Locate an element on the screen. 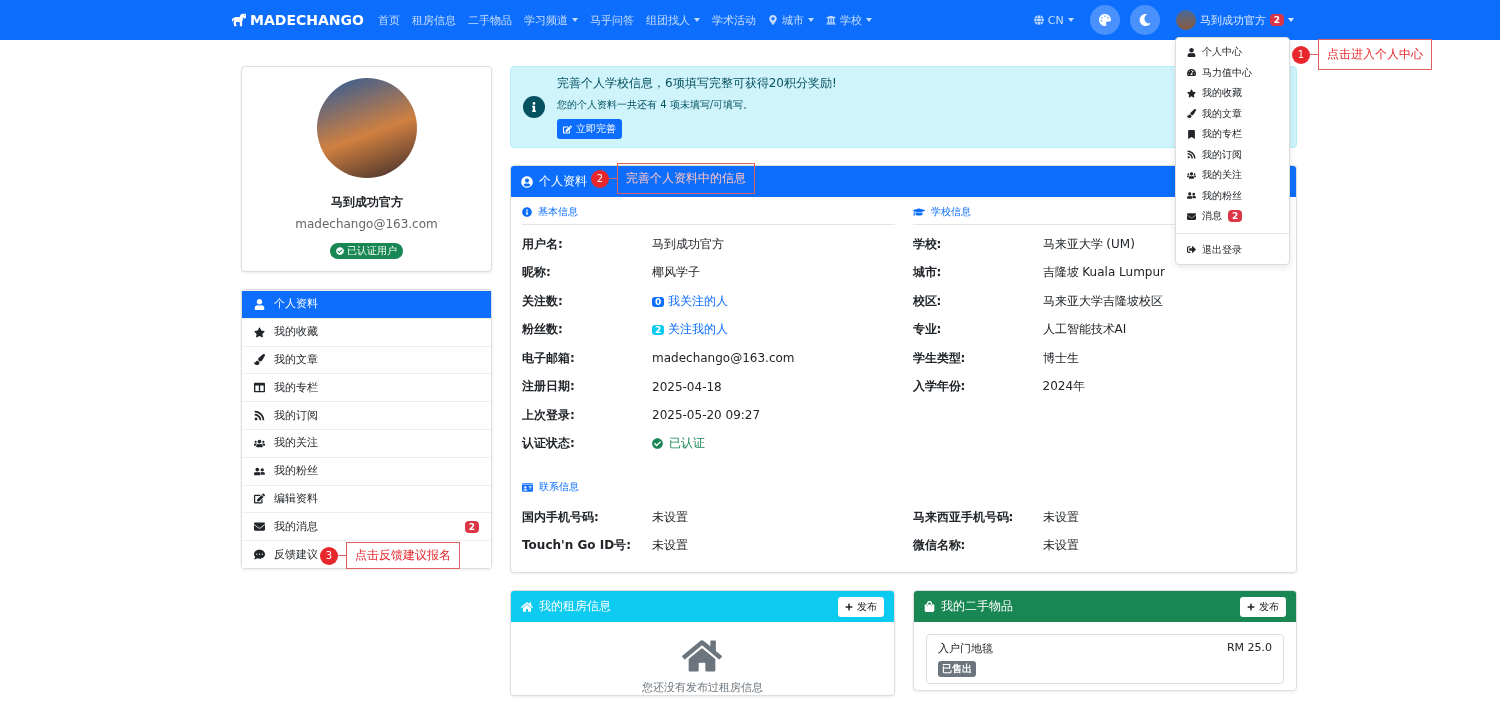  field-value: 人工智能技术AI is located at coordinates (1084, 330).